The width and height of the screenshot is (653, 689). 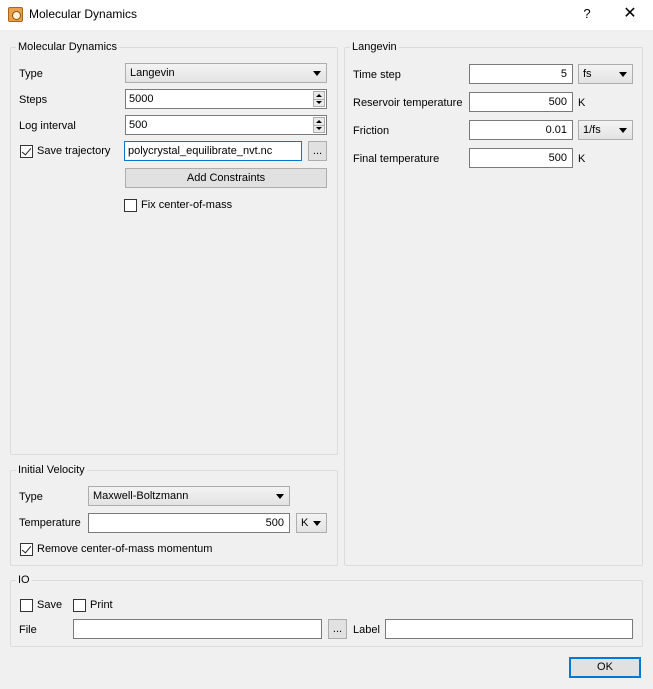 What do you see at coordinates (141, 496) in the screenshot?
I see `velocity-type-value: Maxwell-Boltzmann` at bounding box center [141, 496].